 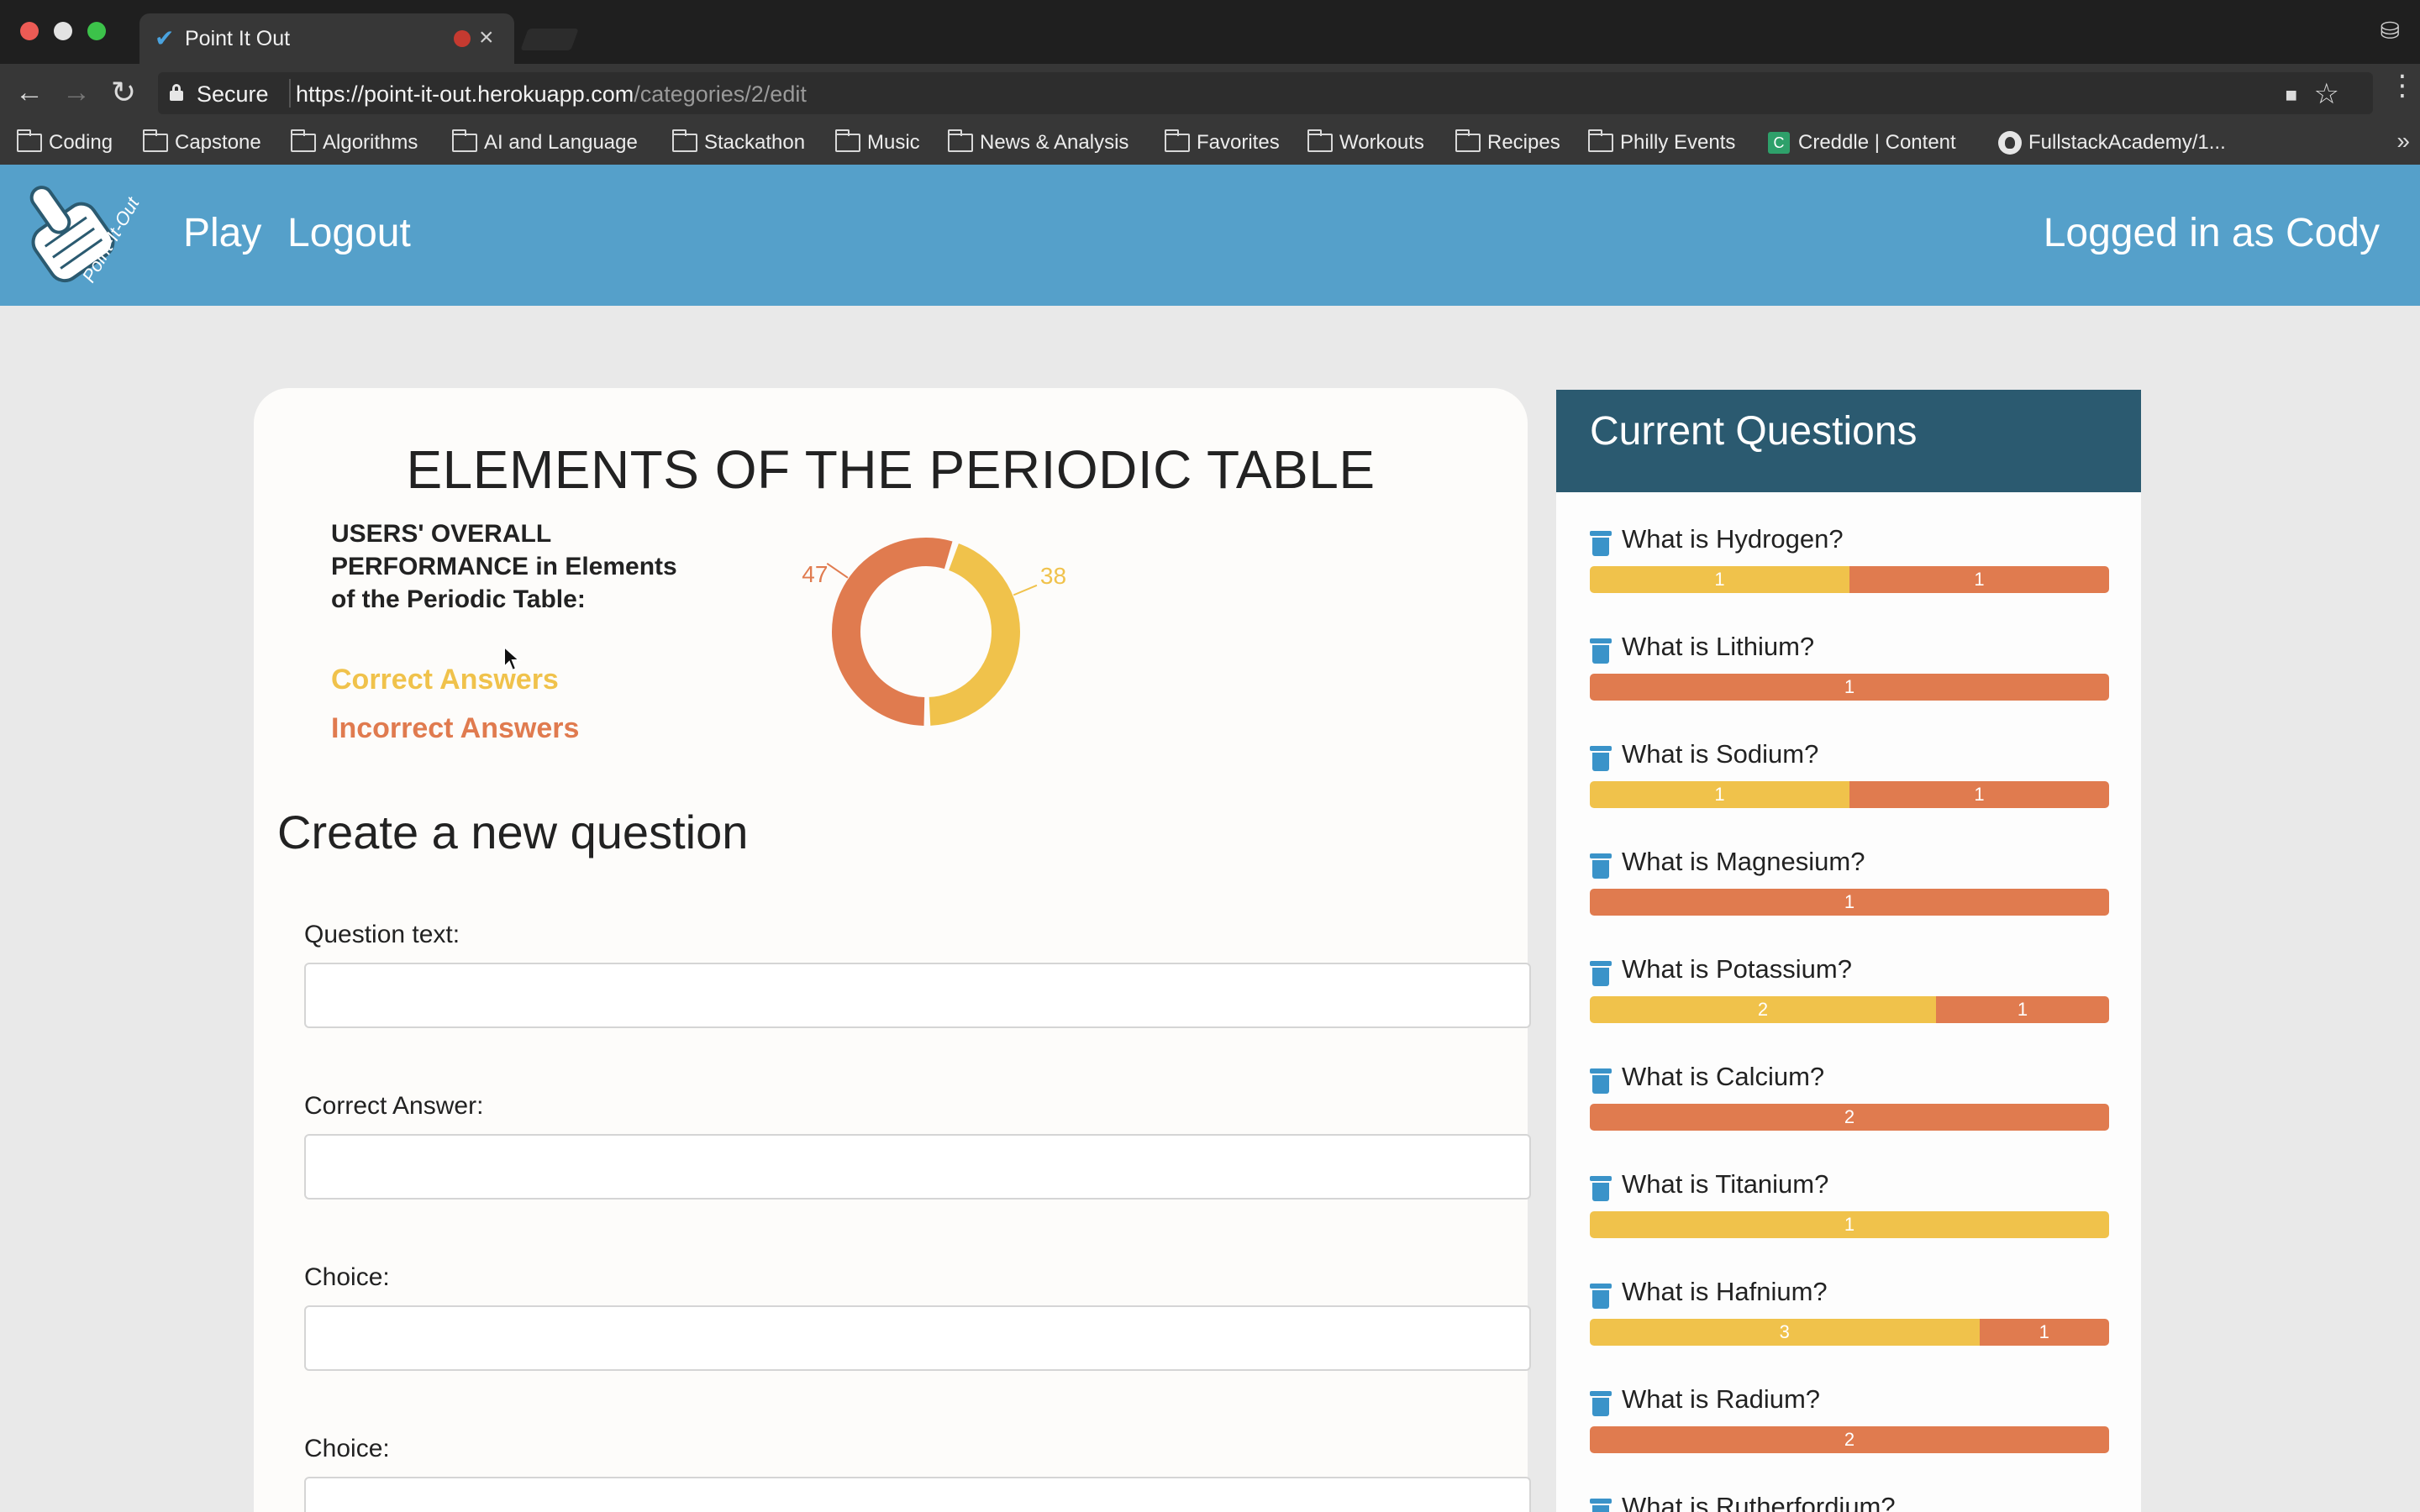 I want to click on question-text: What is Rutherfordium?, so click(x=1759, y=1502).